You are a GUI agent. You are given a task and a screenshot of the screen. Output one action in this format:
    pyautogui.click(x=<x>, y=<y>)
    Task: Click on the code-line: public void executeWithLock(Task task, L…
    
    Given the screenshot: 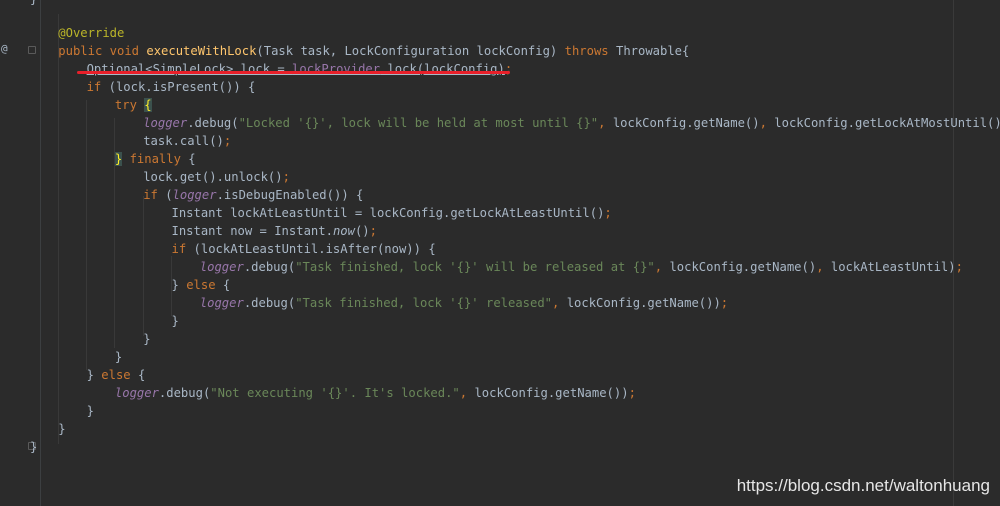 What is the action you would take?
    pyautogui.click(x=515, y=51)
    